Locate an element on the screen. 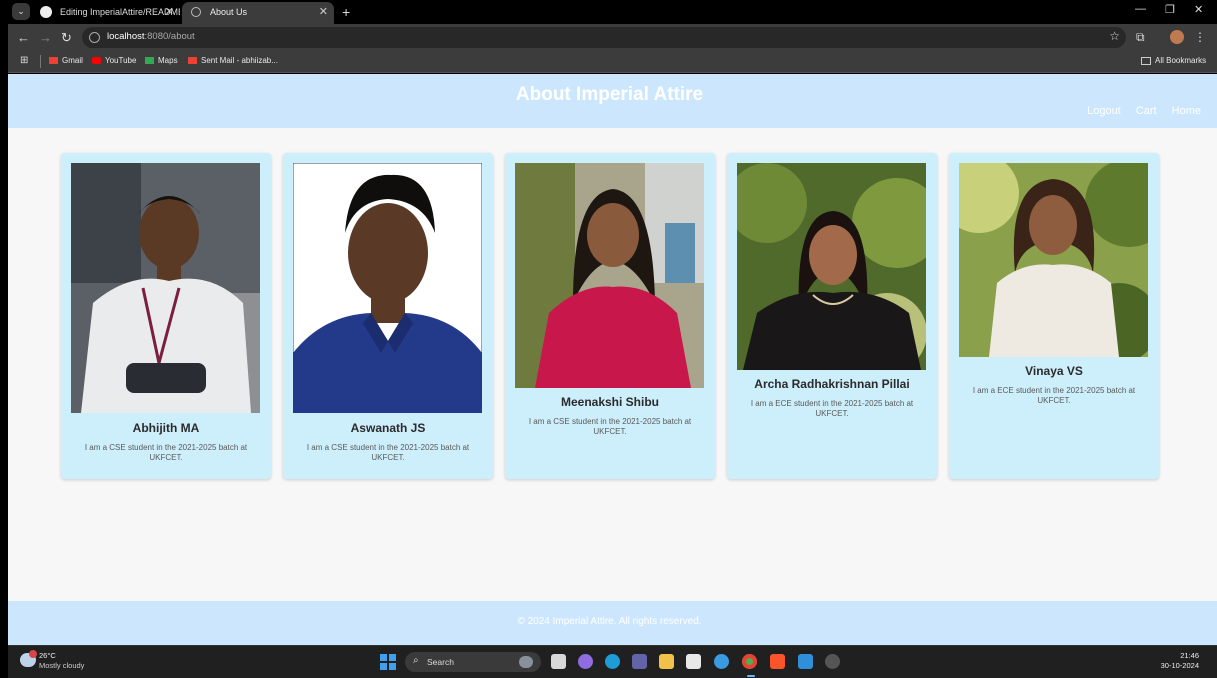  teams-icon is located at coordinates (639, 661).